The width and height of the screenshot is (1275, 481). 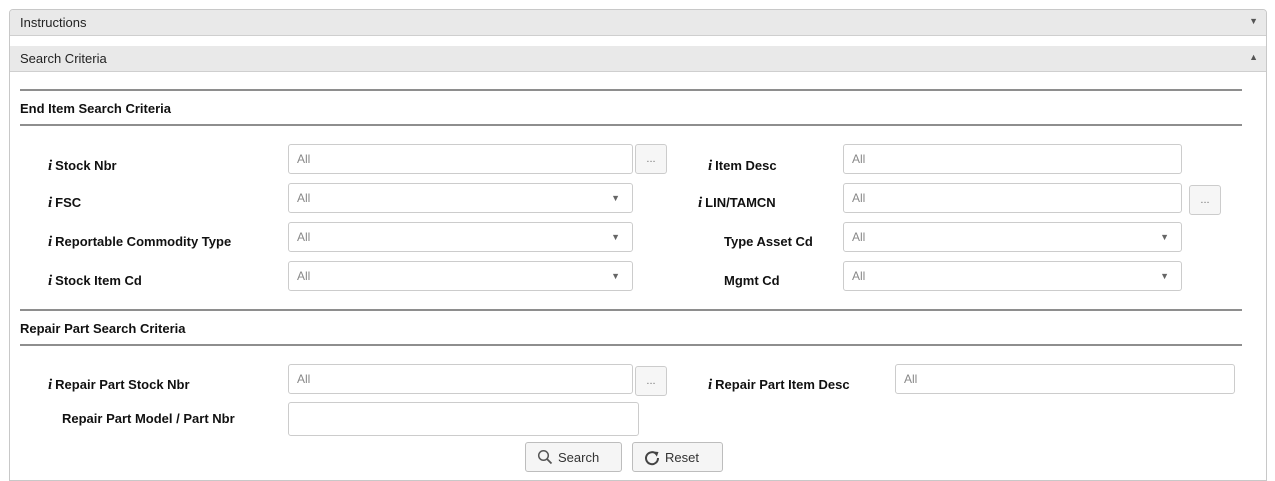 I want to click on repair-part-stock-nbr-input: All, so click(x=460, y=379).